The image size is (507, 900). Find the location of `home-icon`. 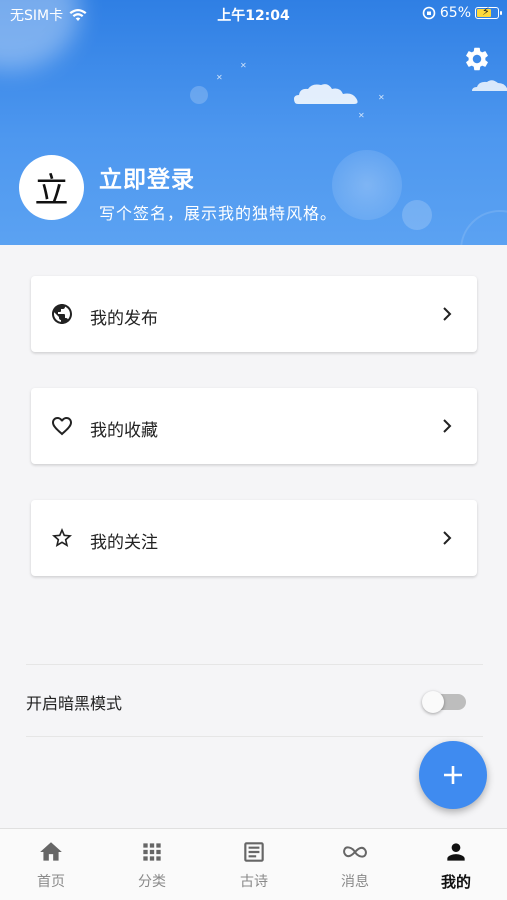

home-icon is located at coordinates (51, 851).